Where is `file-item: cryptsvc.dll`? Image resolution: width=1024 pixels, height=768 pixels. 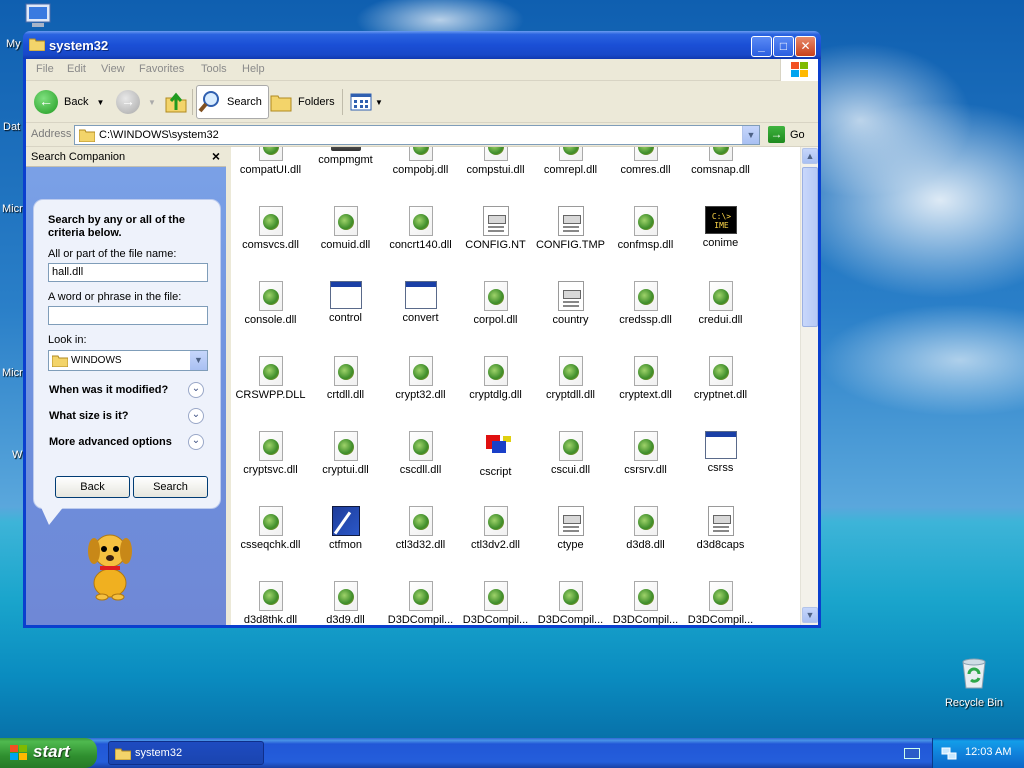
file-item: cryptsvc.dll is located at coordinates (270, 453).